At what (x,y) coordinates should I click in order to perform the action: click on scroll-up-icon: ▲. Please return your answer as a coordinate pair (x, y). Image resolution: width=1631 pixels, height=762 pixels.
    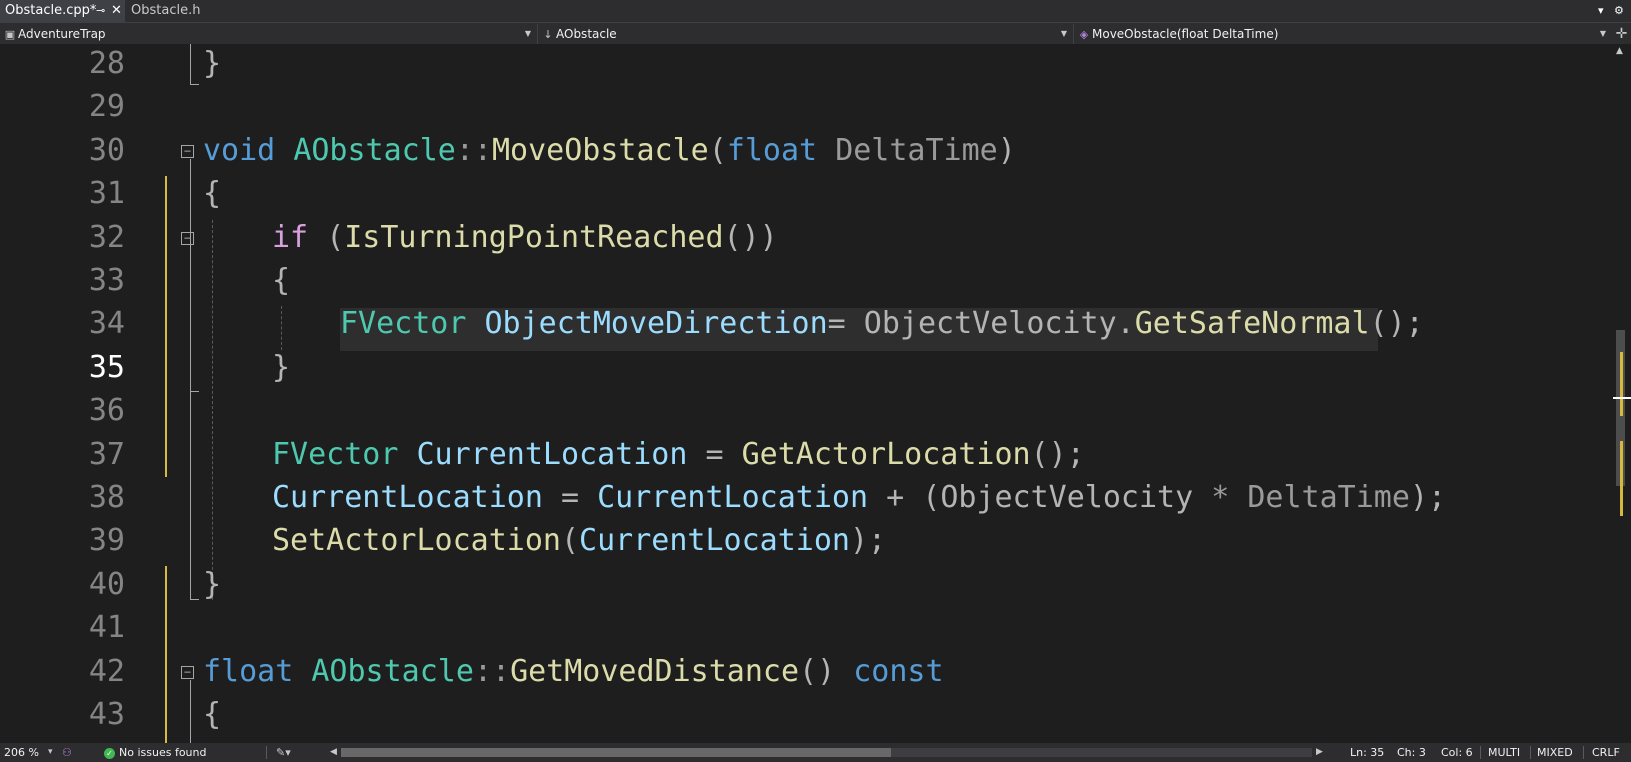
    Looking at the image, I should click on (1619, 51).